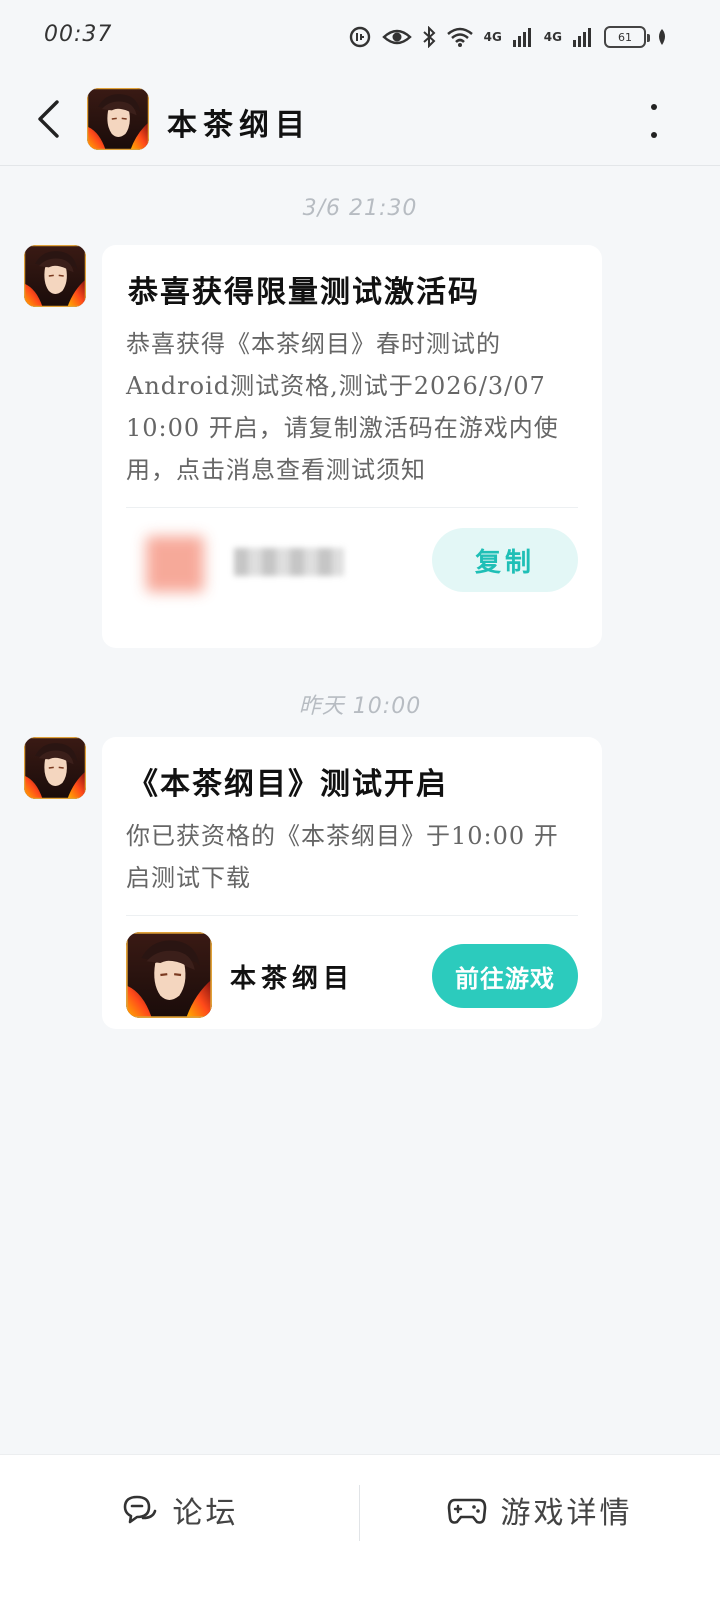 The width and height of the screenshot is (720, 1602). What do you see at coordinates (508, 37) in the screenshot?
I see `status-icons: 4G 4G 61` at bounding box center [508, 37].